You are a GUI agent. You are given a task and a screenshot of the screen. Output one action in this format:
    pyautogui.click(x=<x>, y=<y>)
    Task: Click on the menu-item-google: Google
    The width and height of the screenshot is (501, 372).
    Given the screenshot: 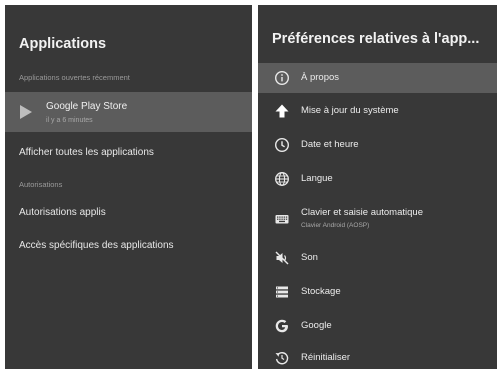 What is the action you would take?
    pyautogui.click(x=377, y=326)
    